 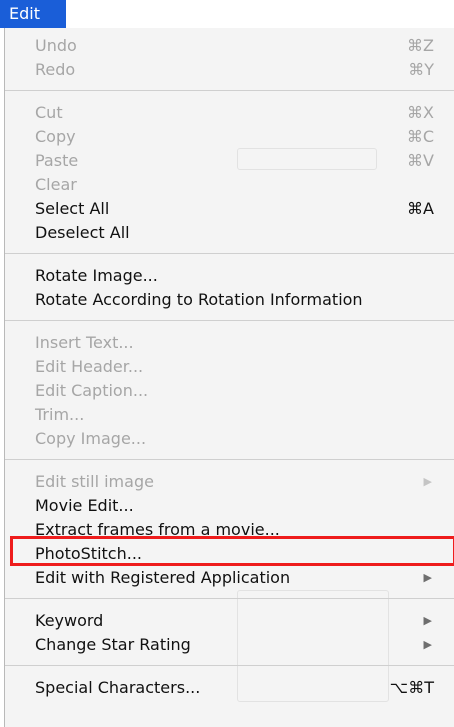 What do you see at coordinates (55, 136) in the screenshot?
I see `menu-item-label: Copy` at bounding box center [55, 136].